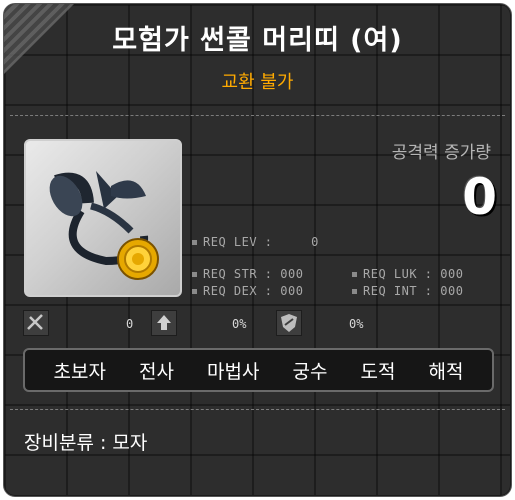 This screenshot has width=515, height=500. I want to click on job-warrior: 전사, so click(156, 371).